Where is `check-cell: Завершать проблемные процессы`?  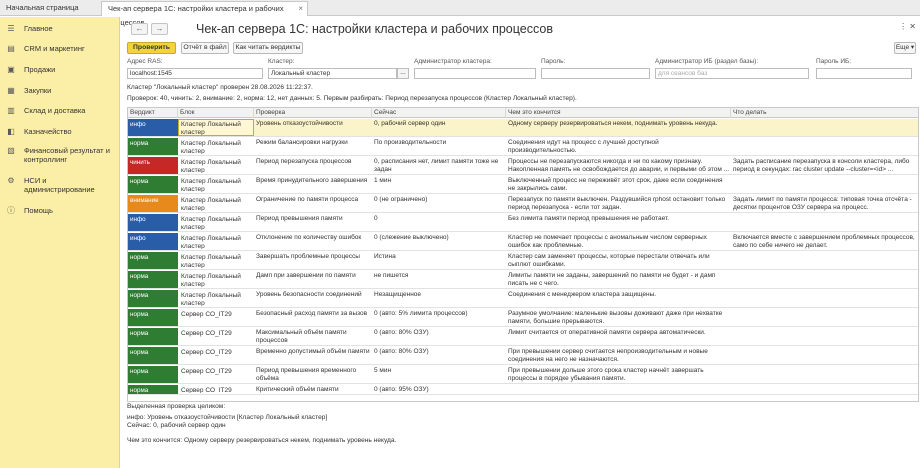
check-cell: Завершать проблемные процессы is located at coordinates (308, 256).